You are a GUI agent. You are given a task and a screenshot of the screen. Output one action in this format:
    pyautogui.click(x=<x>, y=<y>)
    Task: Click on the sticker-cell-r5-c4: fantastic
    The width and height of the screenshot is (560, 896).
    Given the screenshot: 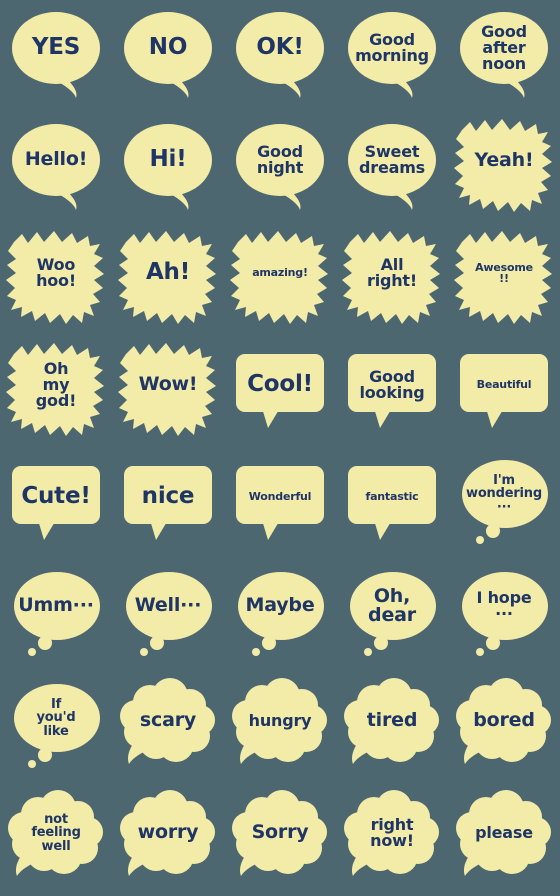 What is the action you would take?
    pyautogui.click(x=392, y=504)
    